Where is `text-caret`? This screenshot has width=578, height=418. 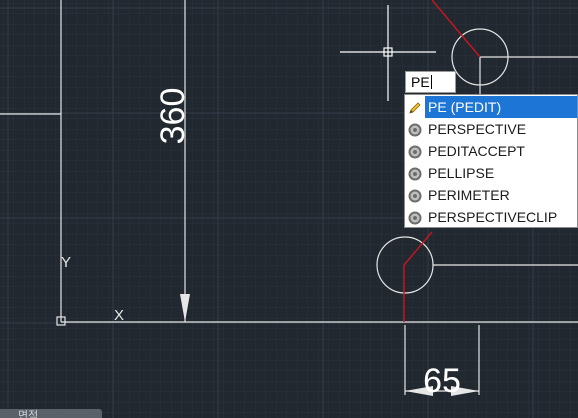
text-caret is located at coordinates (431, 82).